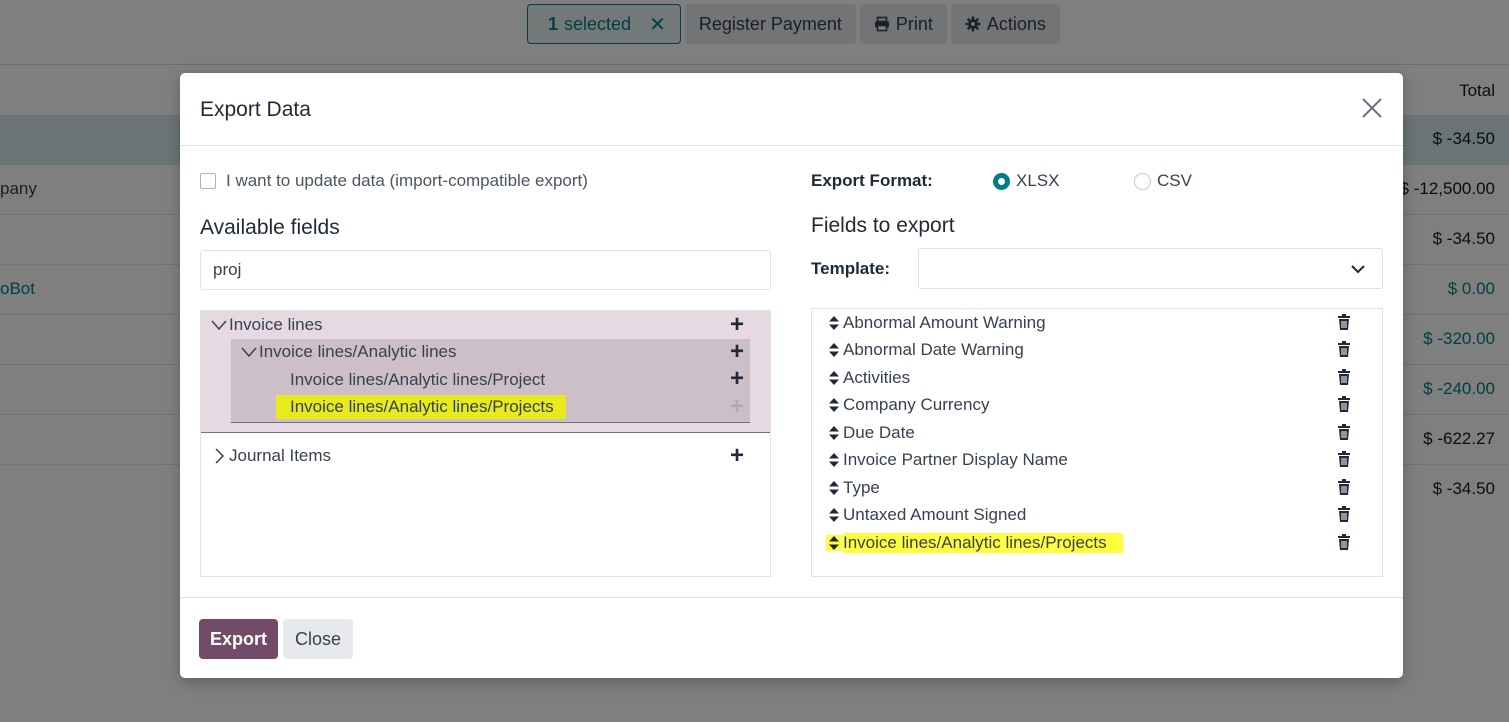 Image resolution: width=1509 pixels, height=722 pixels. Describe the element at coordinates (877, 377) in the screenshot. I see `export-field-label: Activities` at that location.